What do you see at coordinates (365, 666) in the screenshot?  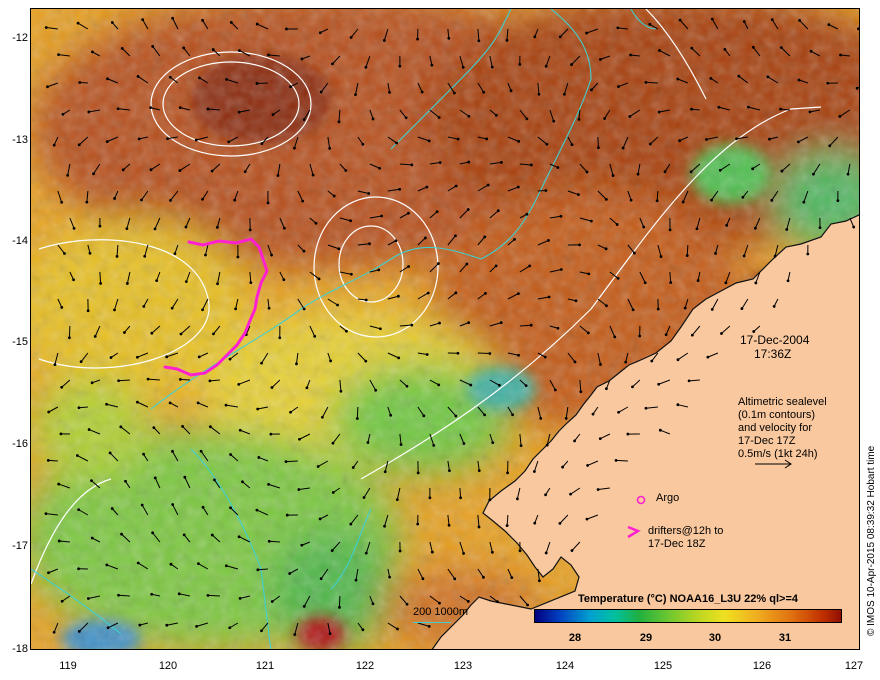 I see `x-tick-label: 122` at bounding box center [365, 666].